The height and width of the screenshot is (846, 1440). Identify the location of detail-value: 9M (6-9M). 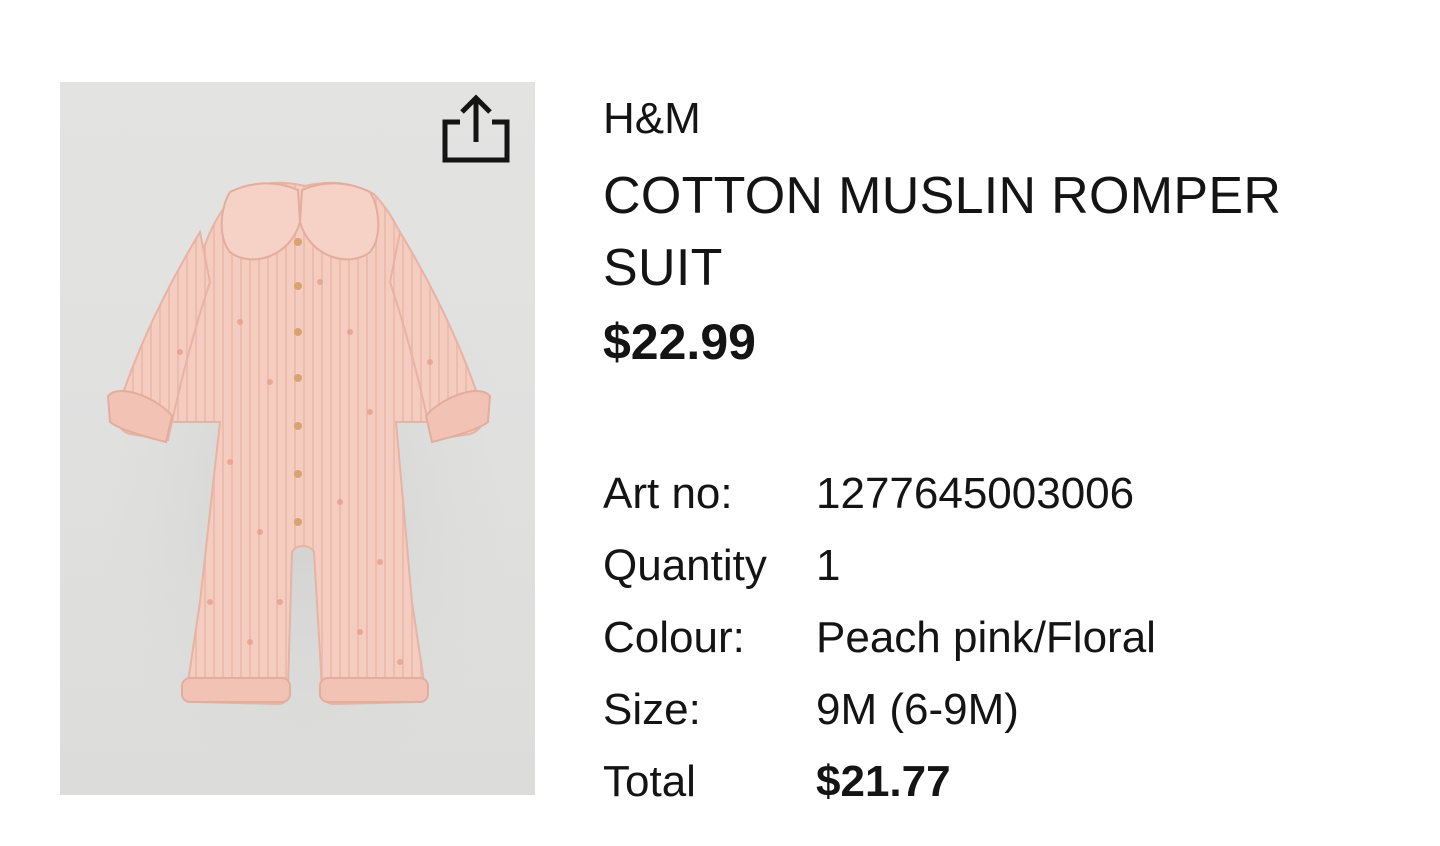
(917, 709).